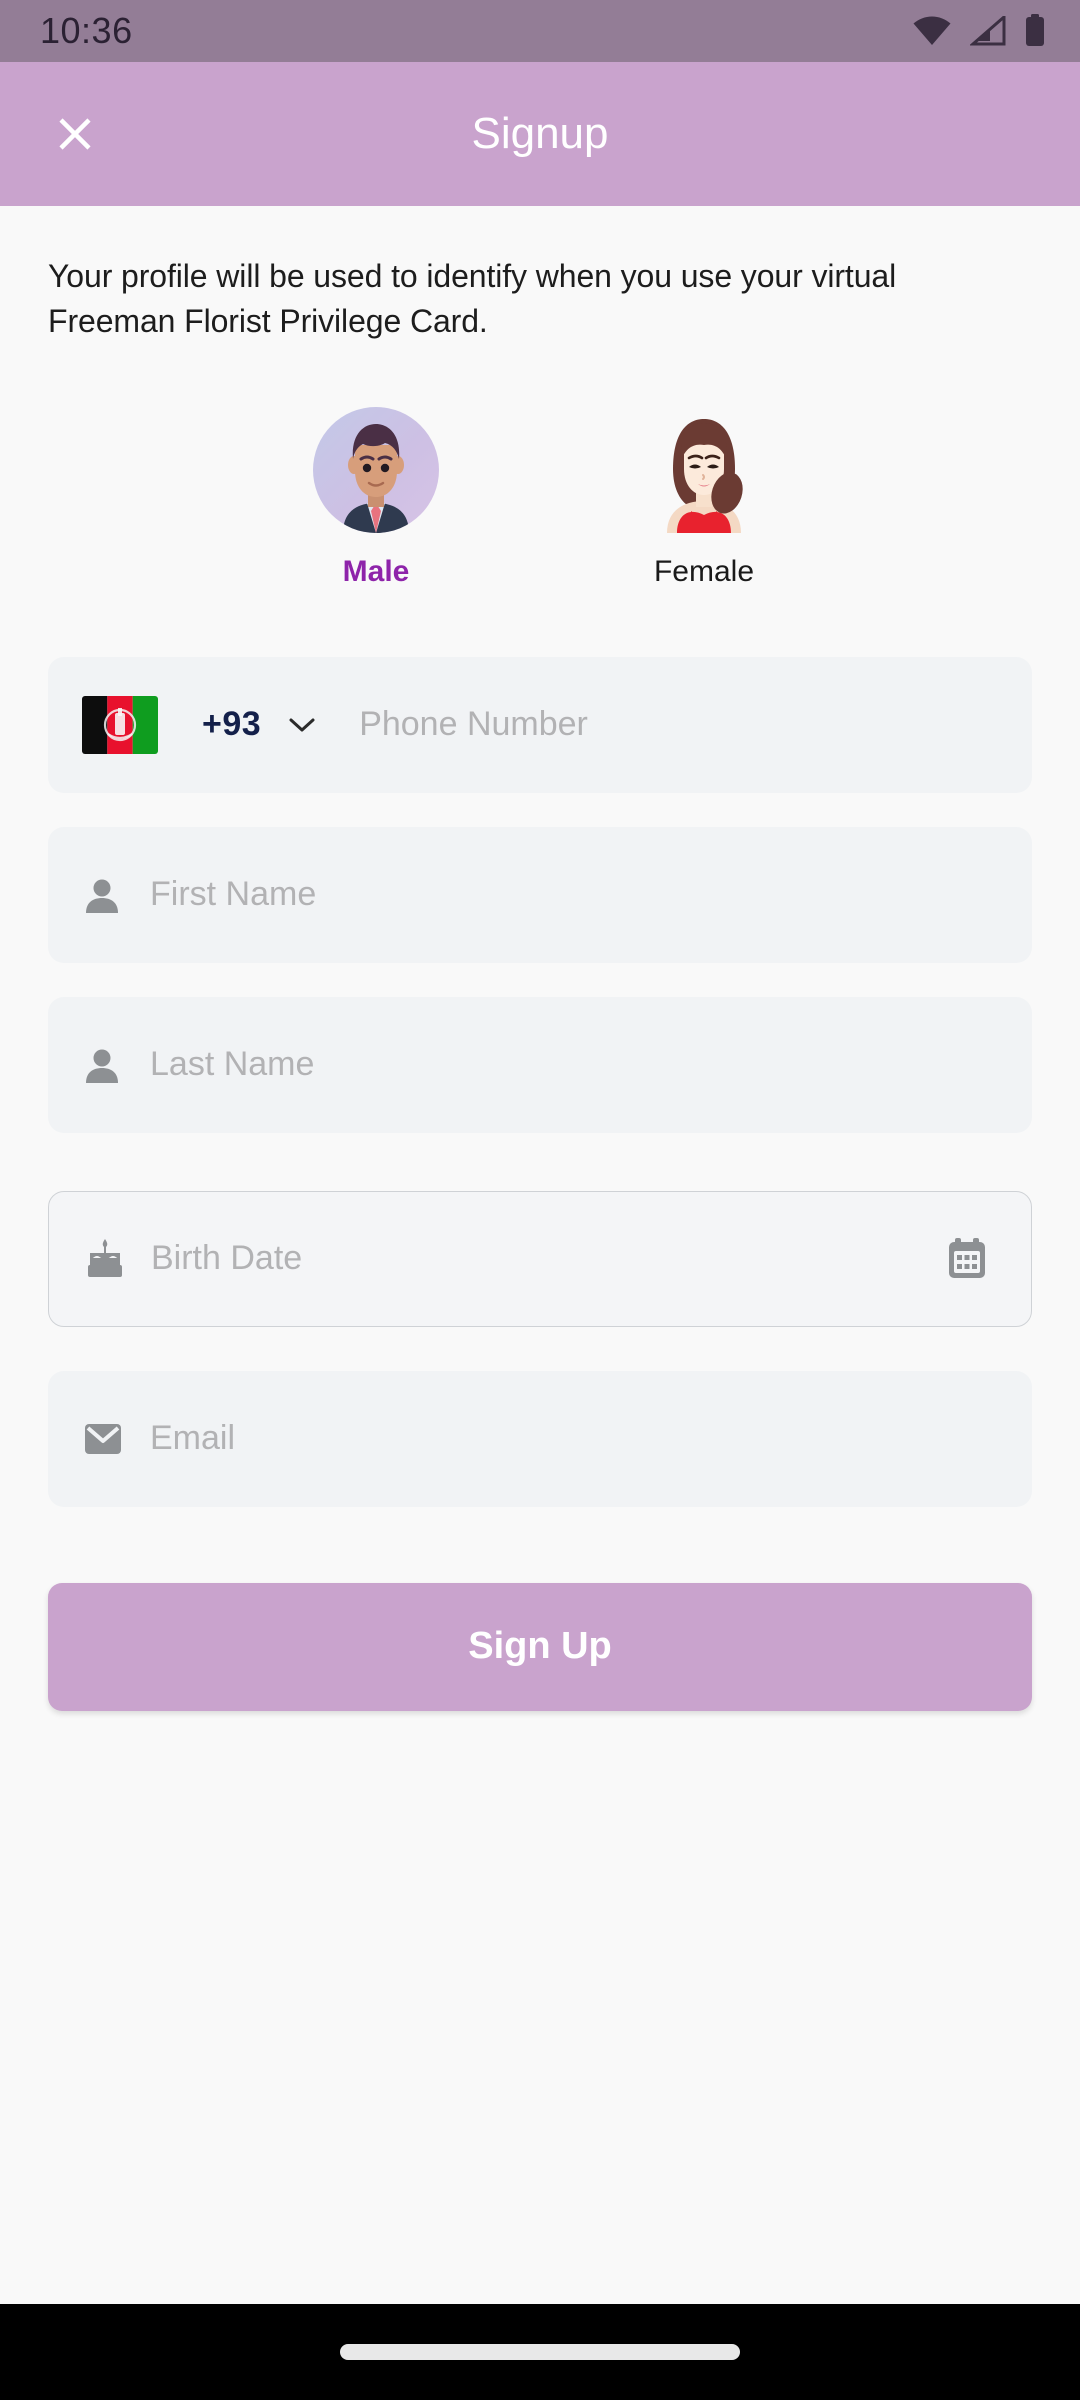 This screenshot has height=2400, width=1080. What do you see at coordinates (120, 724) in the screenshot?
I see `afghanistan-flag-icon` at bounding box center [120, 724].